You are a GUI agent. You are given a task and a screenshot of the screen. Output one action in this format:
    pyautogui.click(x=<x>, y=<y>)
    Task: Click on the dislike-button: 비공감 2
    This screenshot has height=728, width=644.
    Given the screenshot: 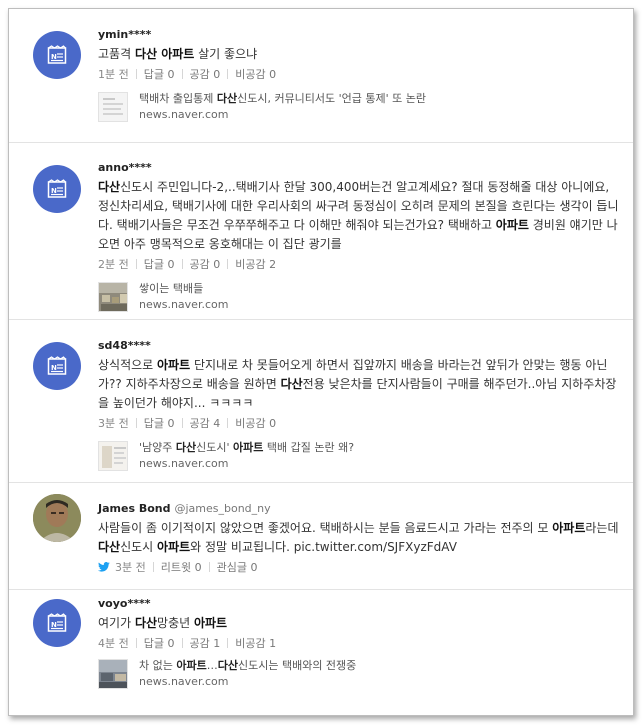 What is the action you would take?
    pyautogui.click(x=255, y=265)
    